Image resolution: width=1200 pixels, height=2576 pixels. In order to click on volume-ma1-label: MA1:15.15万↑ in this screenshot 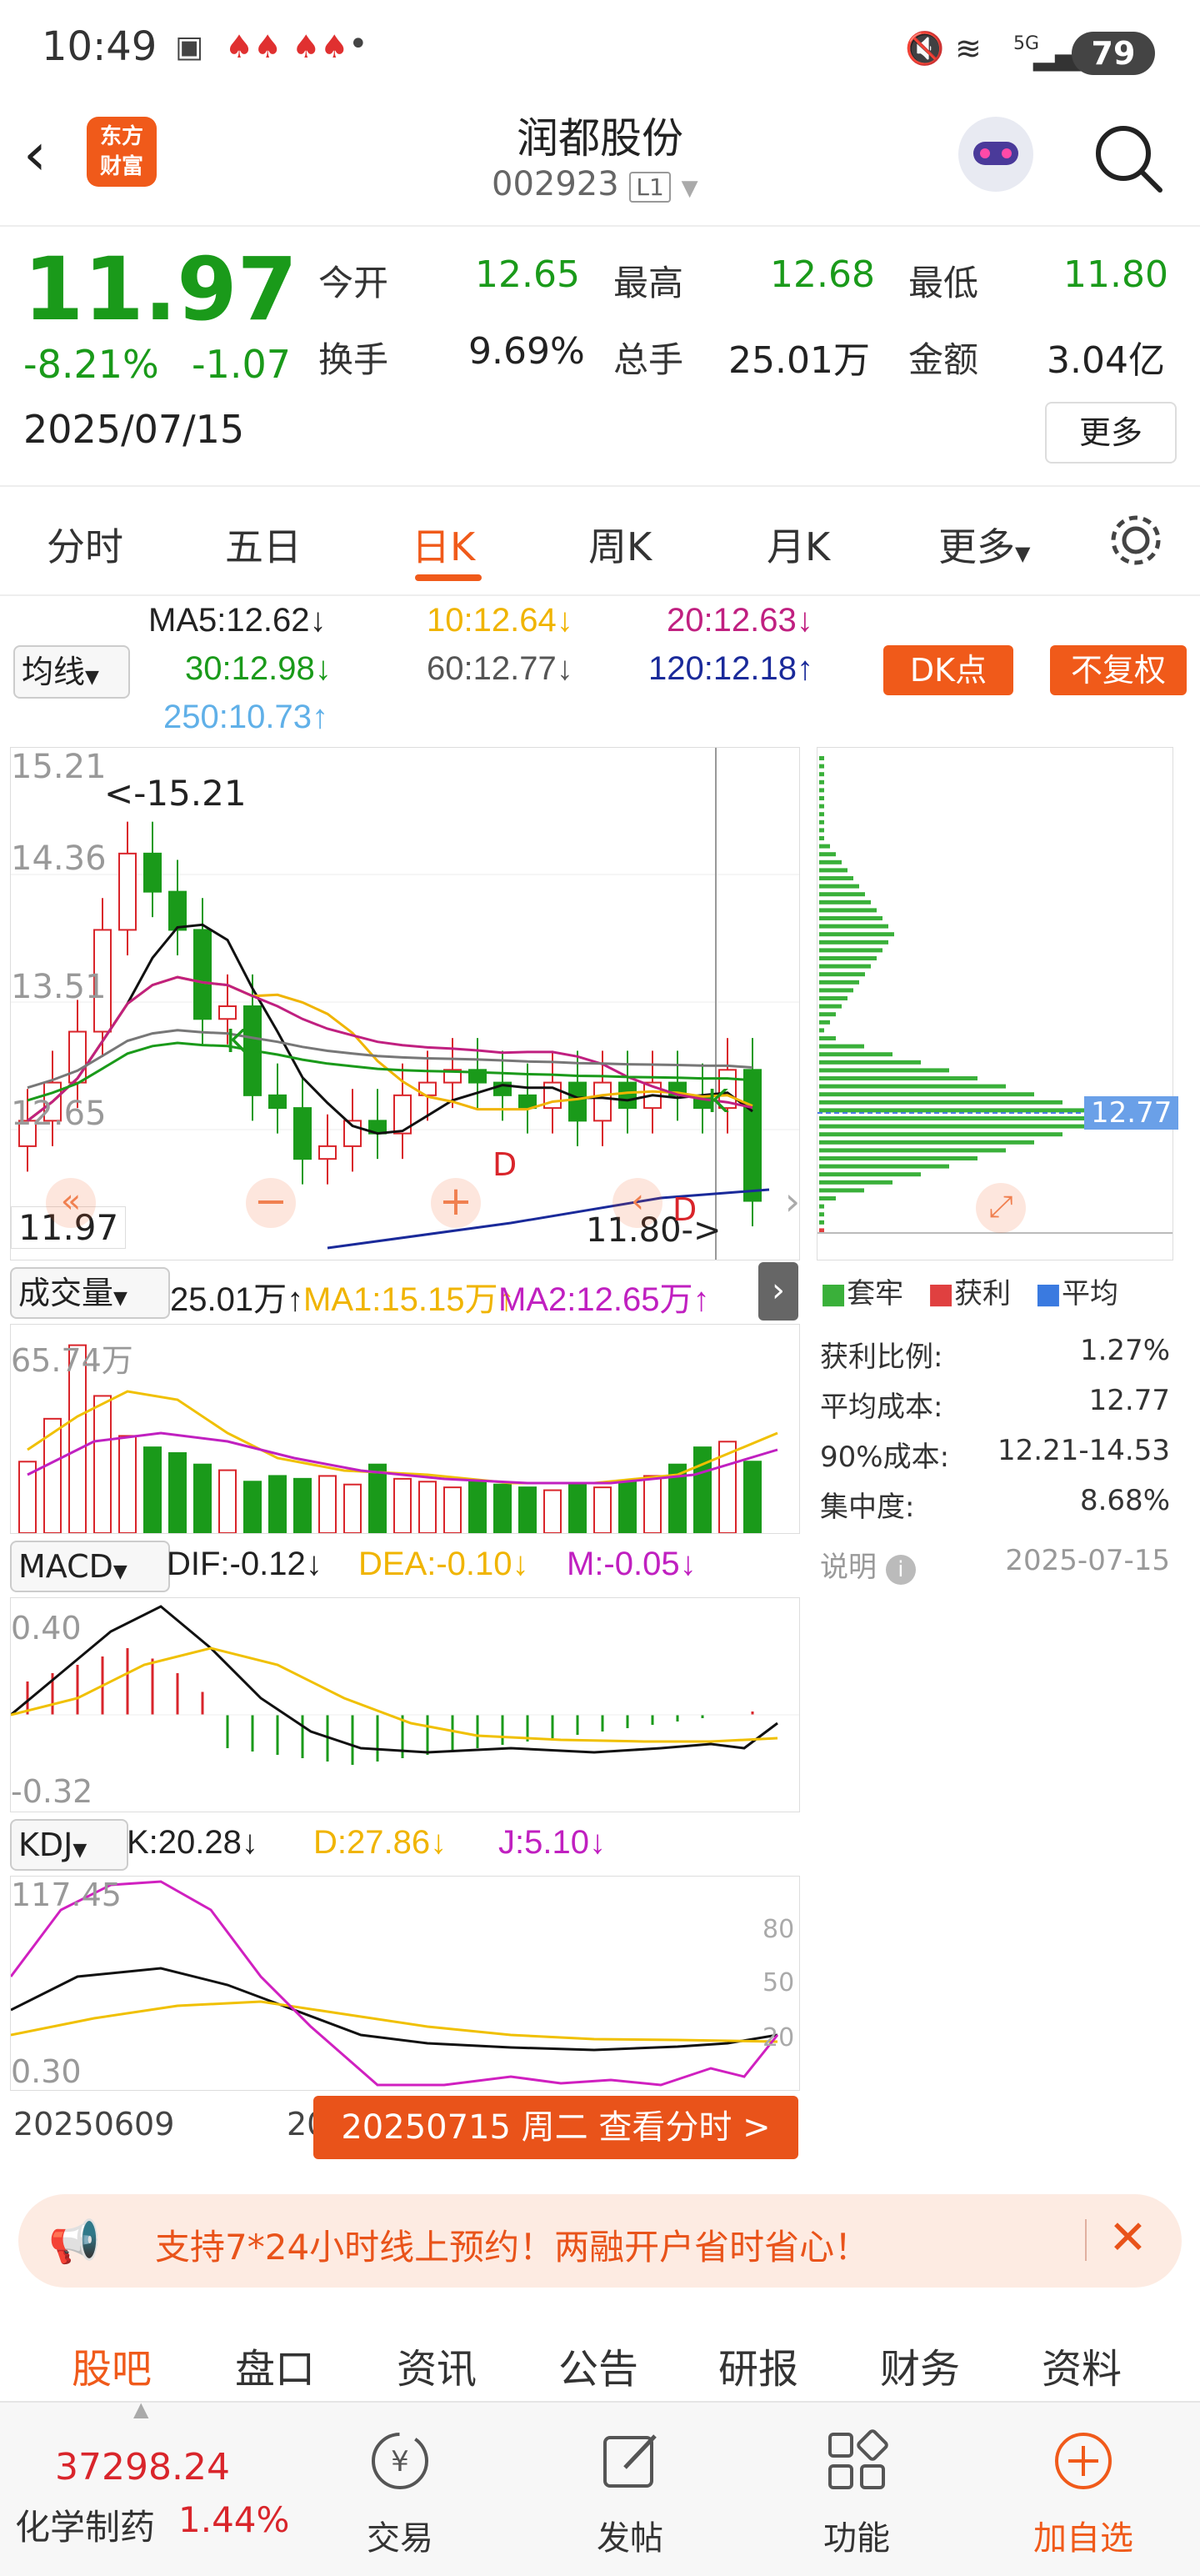, I will do `click(409, 1299)`.